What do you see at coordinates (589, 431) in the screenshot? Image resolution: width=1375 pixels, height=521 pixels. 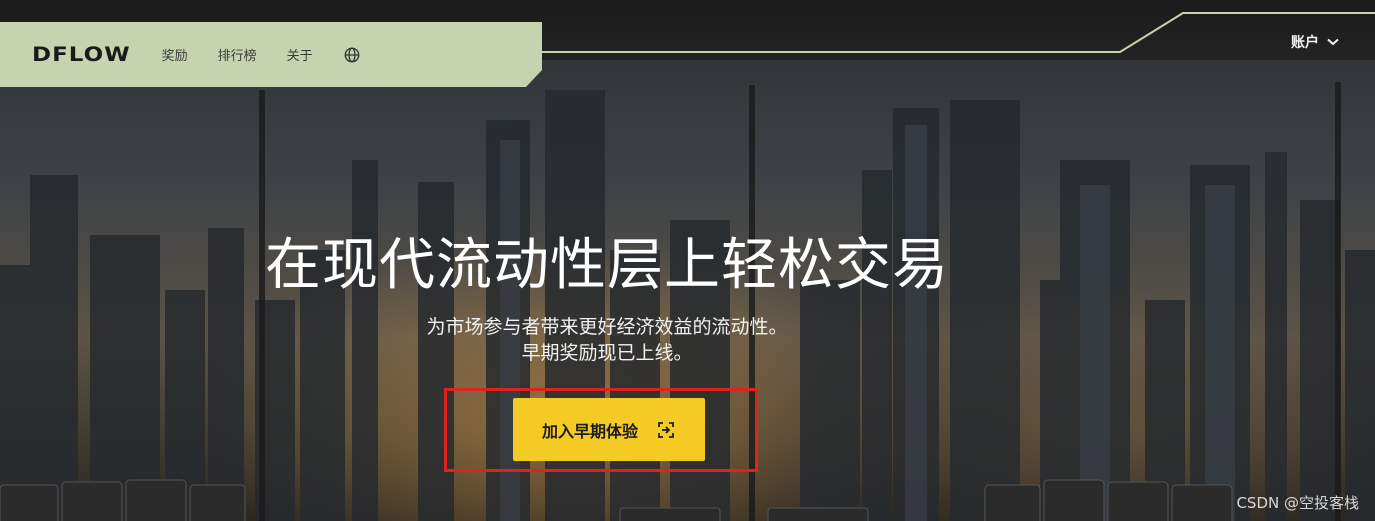 I see `join-early-access-label: 加入早期体验` at bounding box center [589, 431].